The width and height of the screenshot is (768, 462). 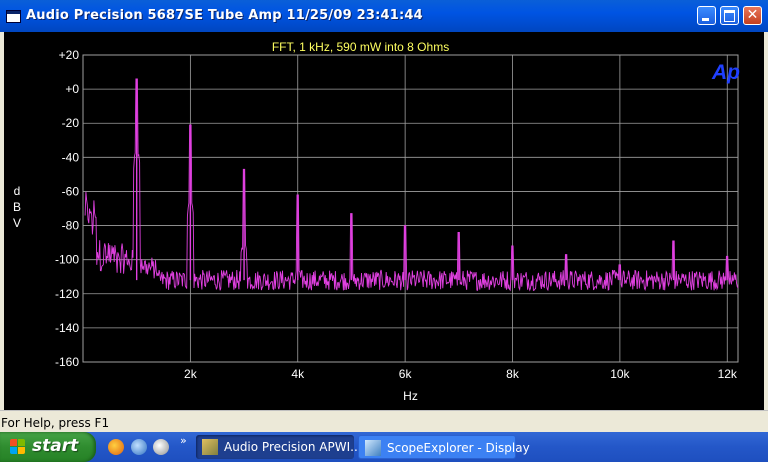 What do you see at coordinates (725, 72) in the screenshot?
I see `ap-logo: Ap` at bounding box center [725, 72].